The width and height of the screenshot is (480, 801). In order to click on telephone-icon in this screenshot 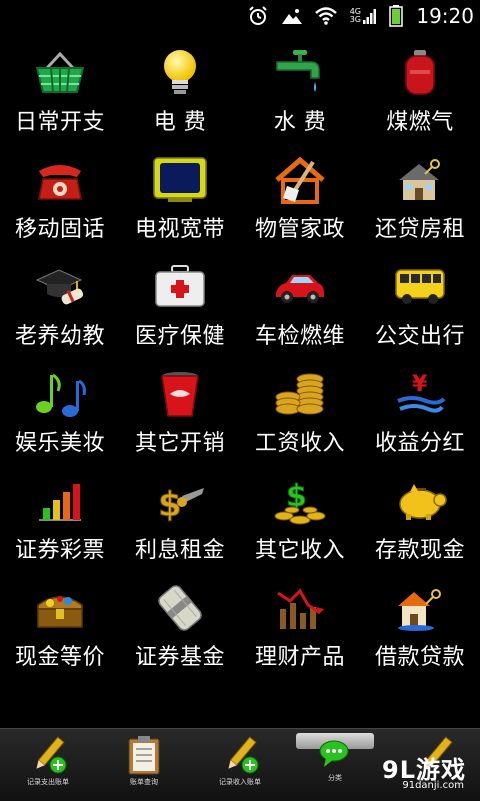, I will do `click(60, 180)`.